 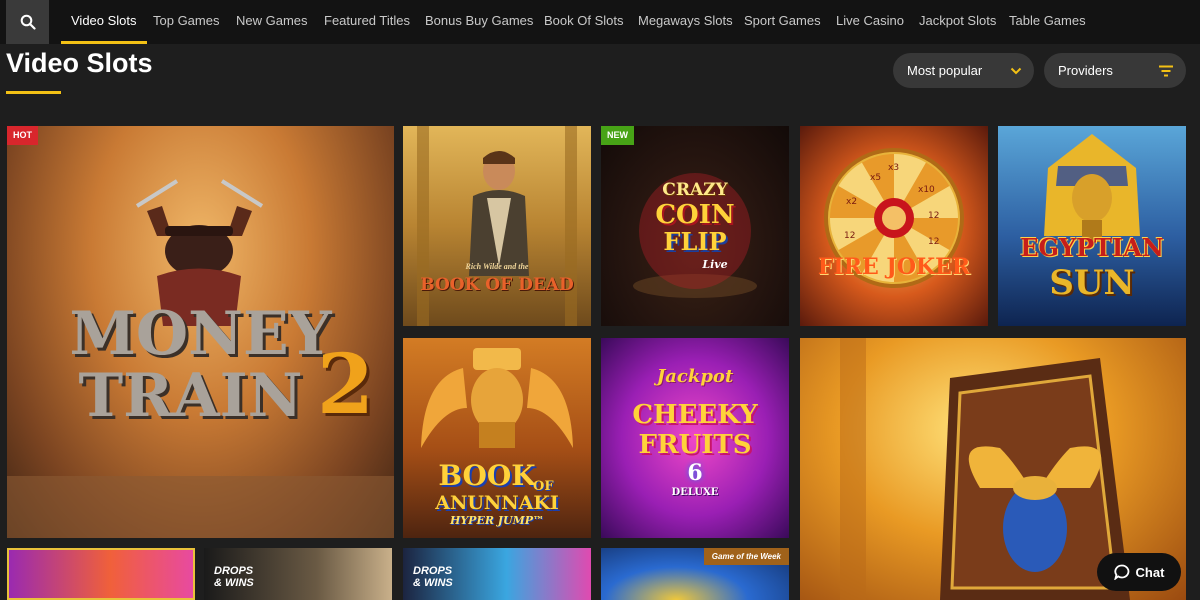 What do you see at coordinates (1047, 22) in the screenshot?
I see `tab-table-games: Table Games` at bounding box center [1047, 22].